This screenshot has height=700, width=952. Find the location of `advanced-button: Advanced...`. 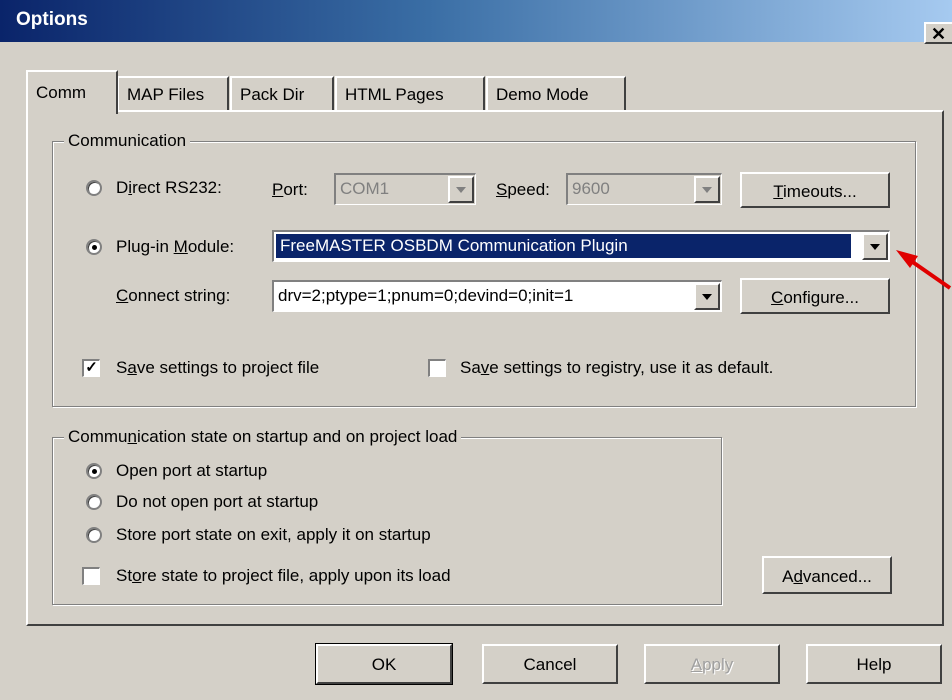

advanced-button: Advanced... is located at coordinates (827, 575).